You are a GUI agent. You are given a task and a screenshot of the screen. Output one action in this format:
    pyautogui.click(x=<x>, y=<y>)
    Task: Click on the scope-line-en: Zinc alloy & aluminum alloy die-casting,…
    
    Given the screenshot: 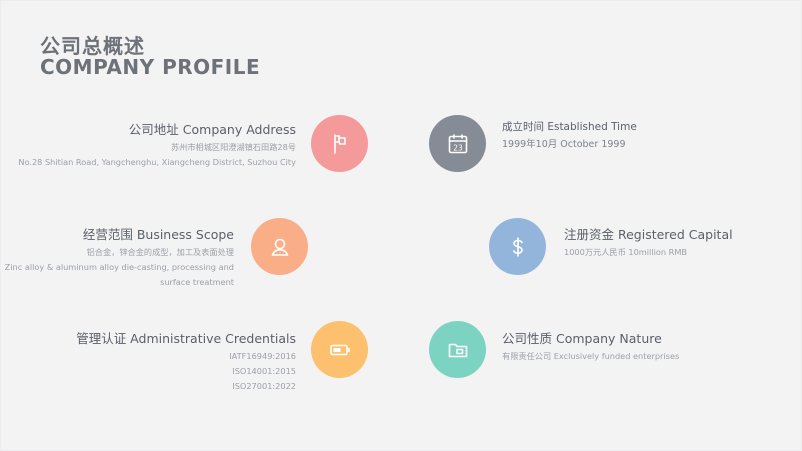 What is the action you would take?
    pyautogui.click(x=119, y=274)
    